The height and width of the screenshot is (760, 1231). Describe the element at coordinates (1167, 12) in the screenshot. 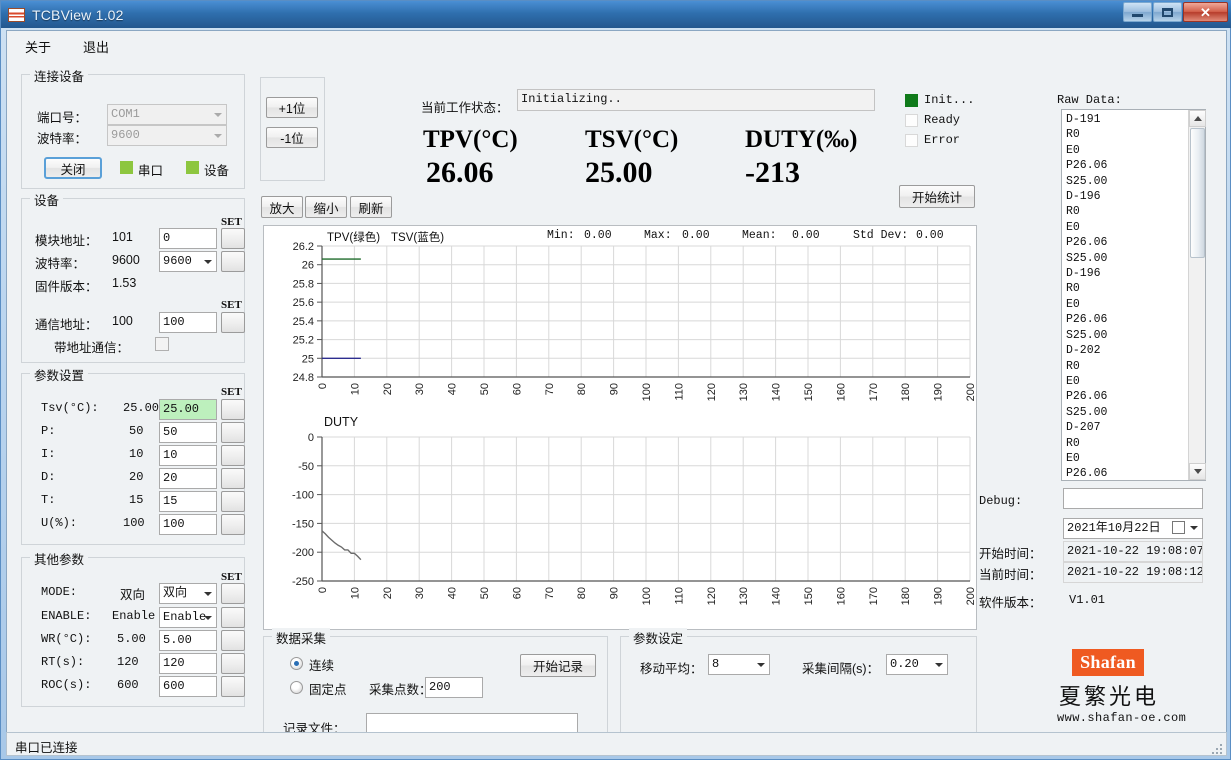

I see `maximize-button` at that location.